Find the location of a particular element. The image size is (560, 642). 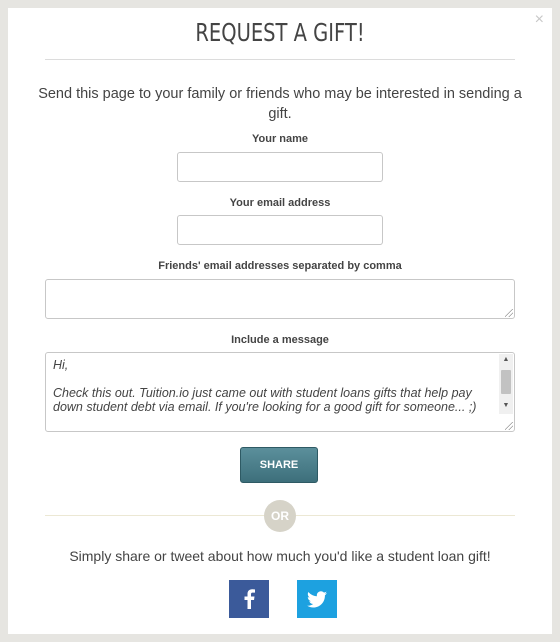

twitter-icon is located at coordinates (317, 598).